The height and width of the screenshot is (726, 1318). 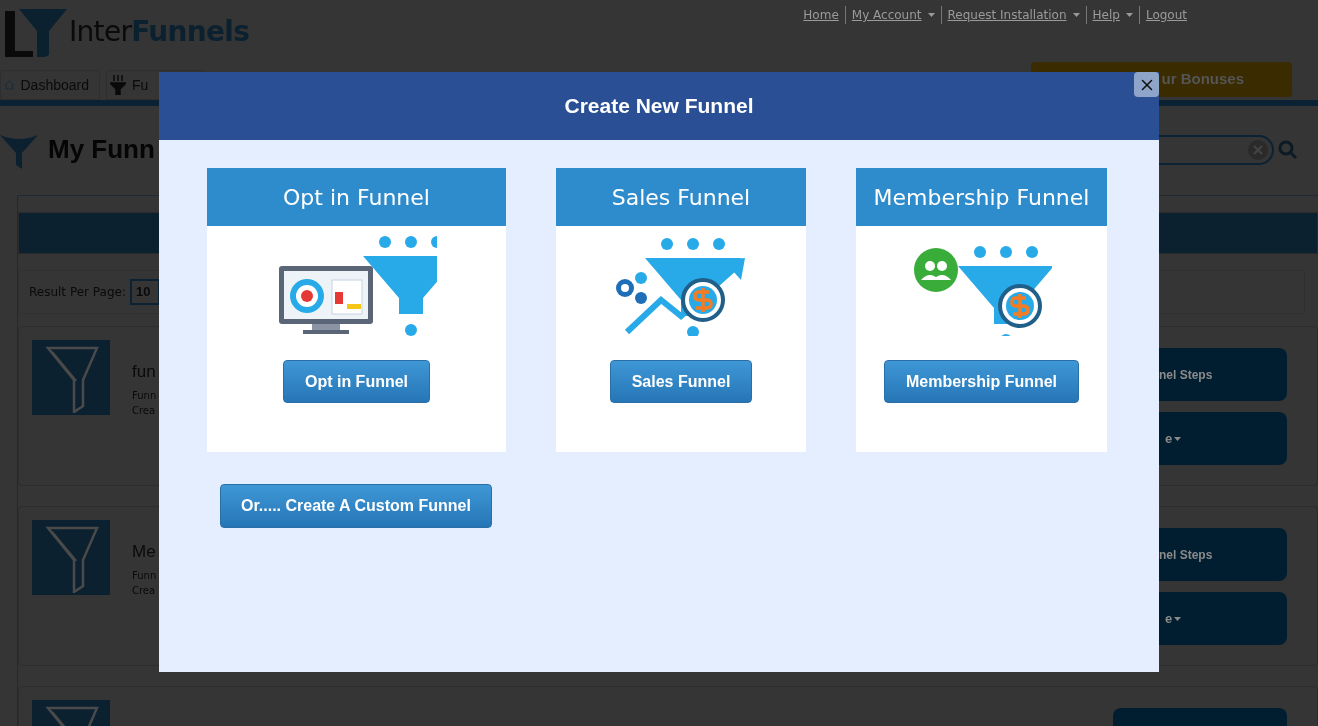 I want to click on nav-link: Request Installation, so click(x=1013, y=15).